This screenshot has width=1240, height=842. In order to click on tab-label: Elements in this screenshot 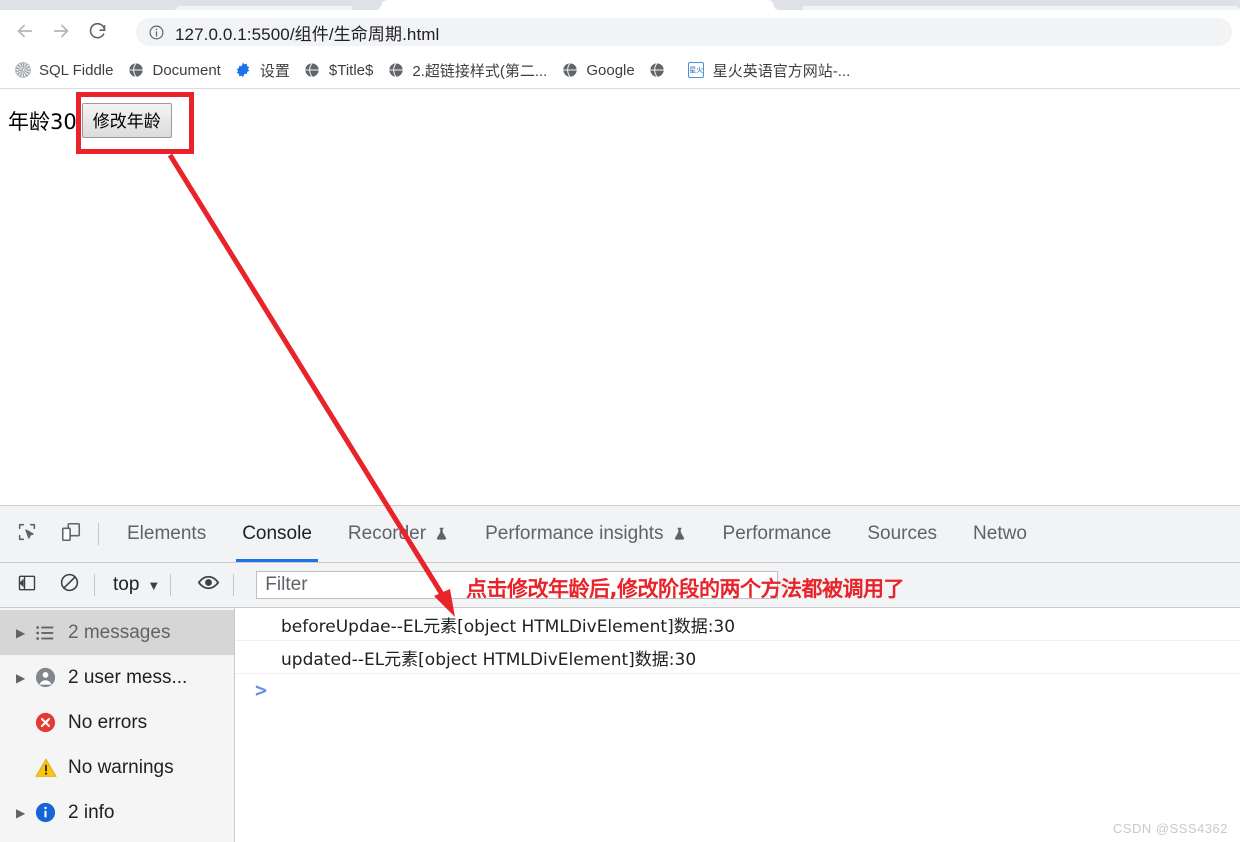, I will do `click(167, 533)`.